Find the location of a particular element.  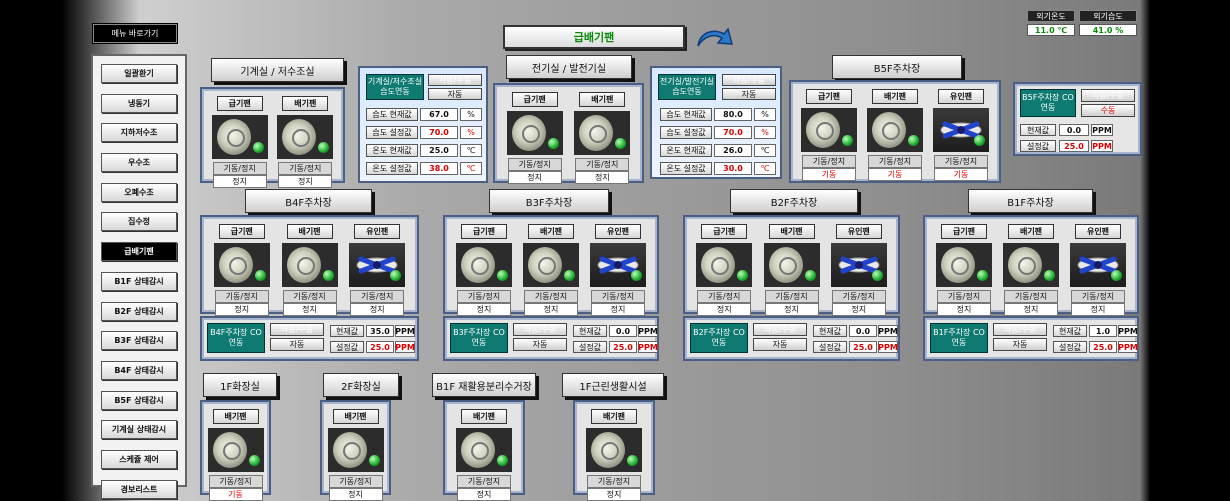

current-unit: PPM is located at coordinates (888, 331).